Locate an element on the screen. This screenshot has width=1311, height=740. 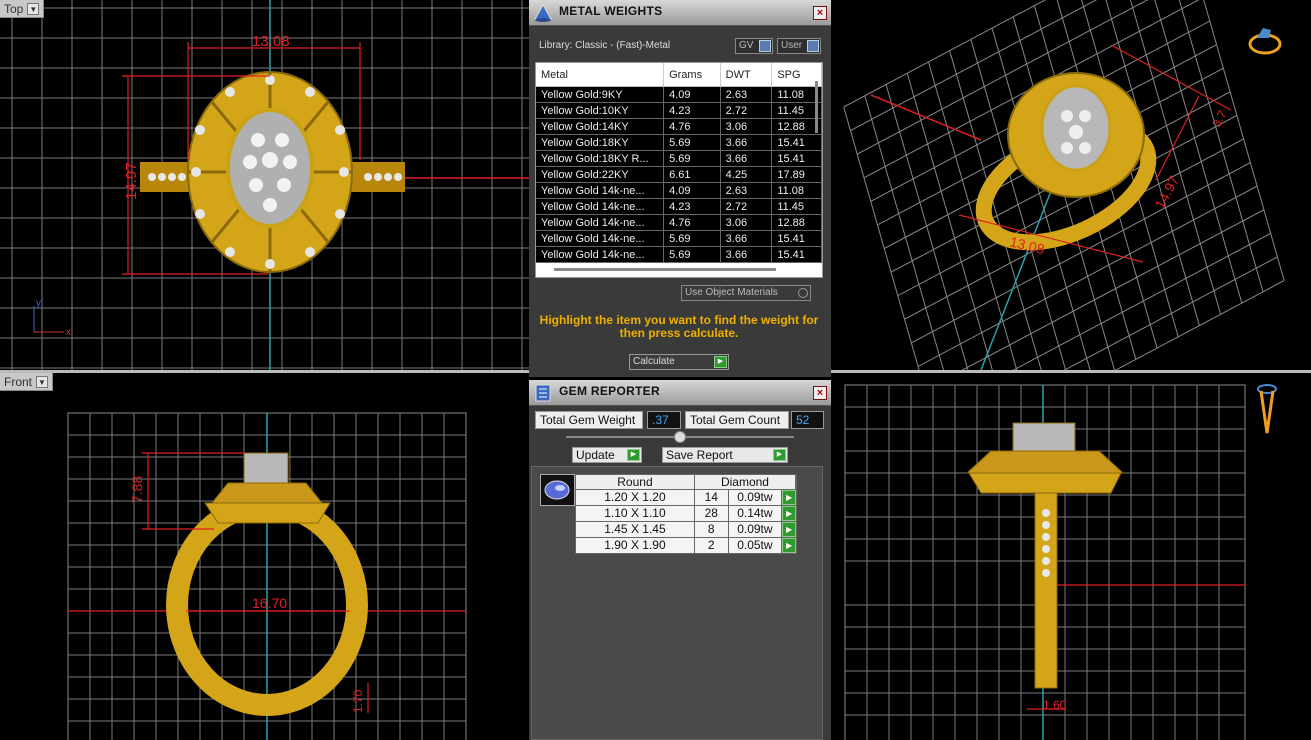
metal-cell: Yellow Gold:18KY is located at coordinates (600, 142).